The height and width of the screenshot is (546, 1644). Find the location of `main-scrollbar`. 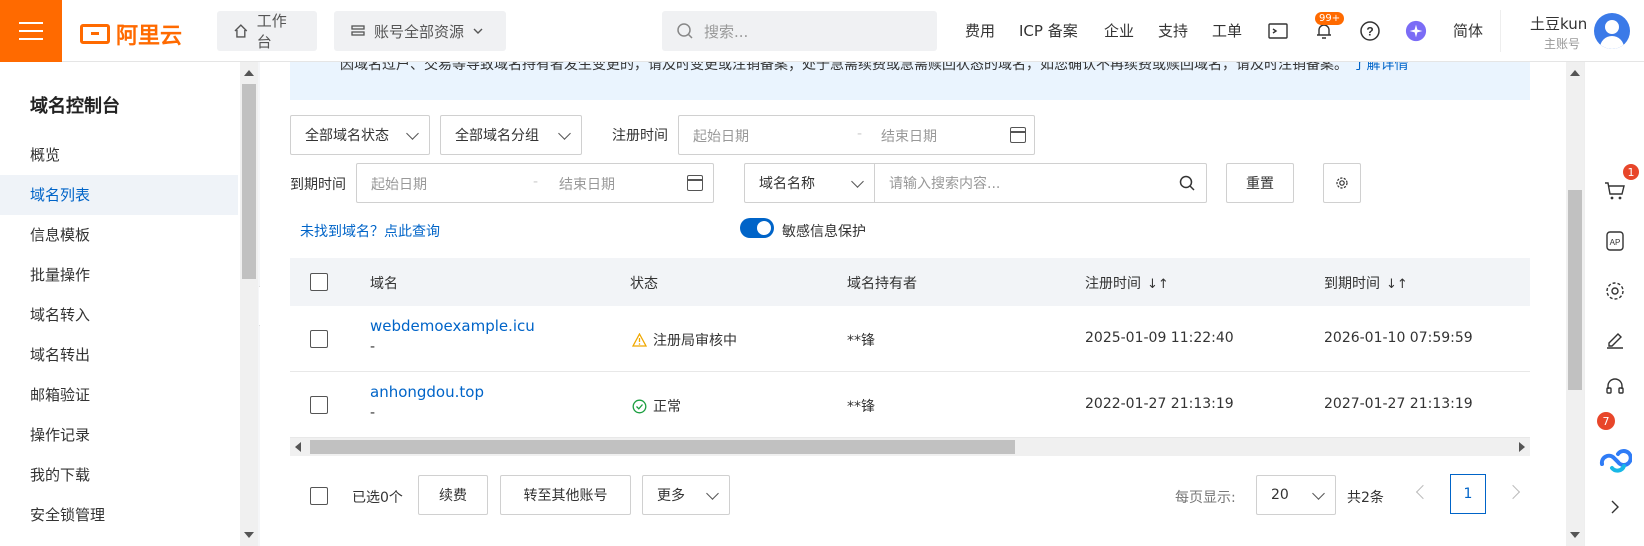

main-scrollbar is located at coordinates (1575, 304).